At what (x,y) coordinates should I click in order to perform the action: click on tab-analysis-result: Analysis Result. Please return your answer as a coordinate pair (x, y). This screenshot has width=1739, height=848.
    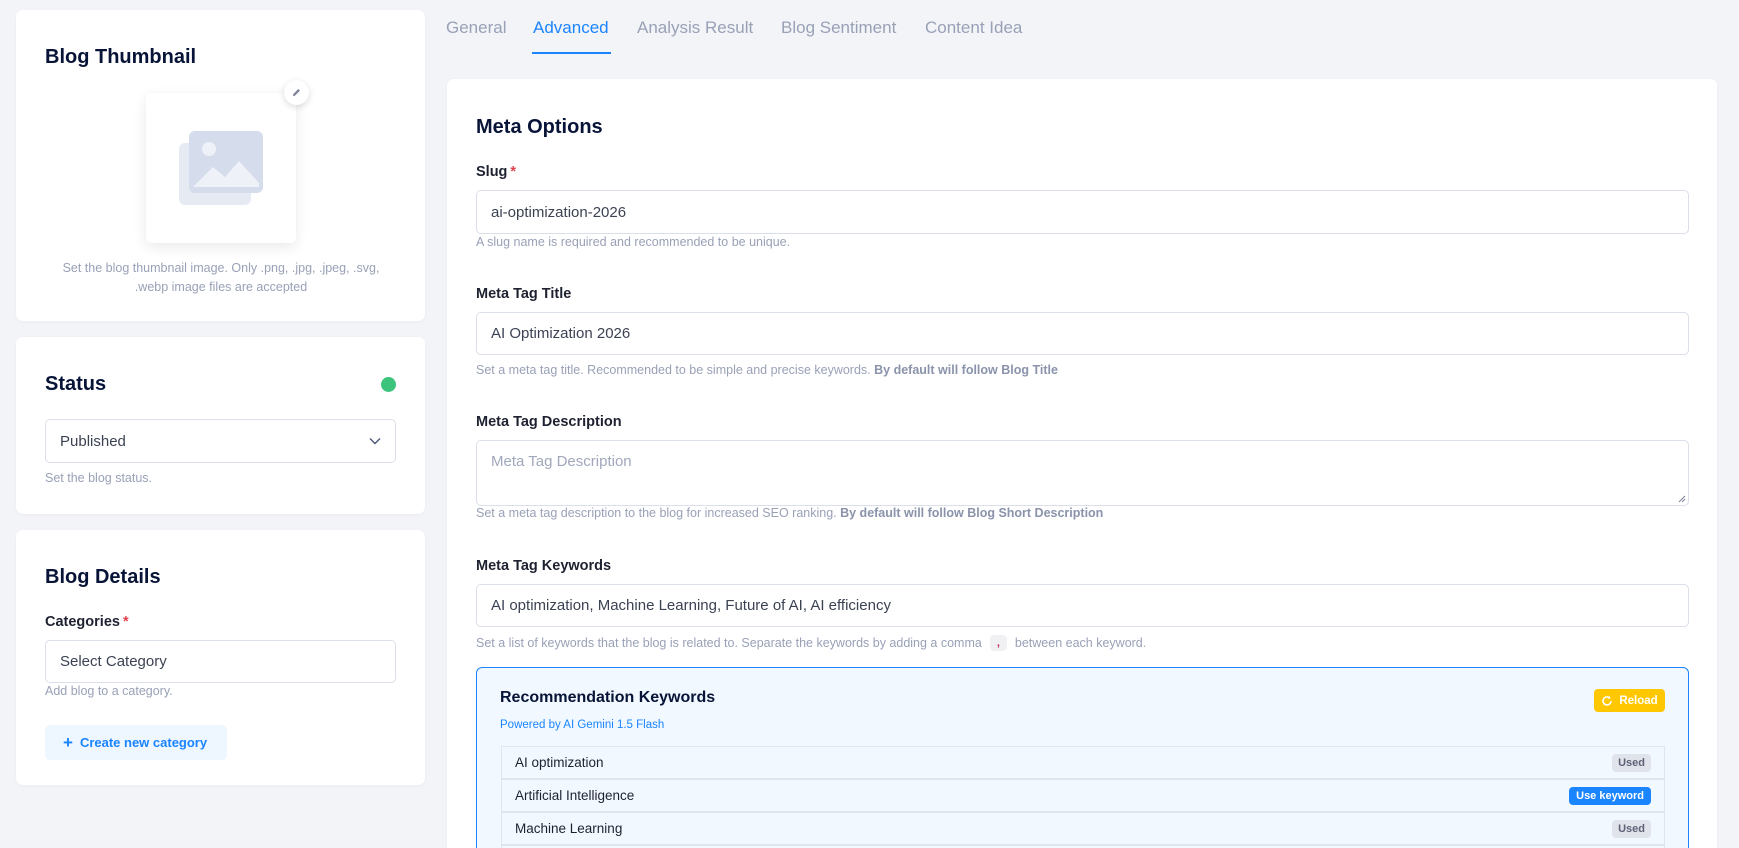
    Looking at the image, I should click on (695, 28).